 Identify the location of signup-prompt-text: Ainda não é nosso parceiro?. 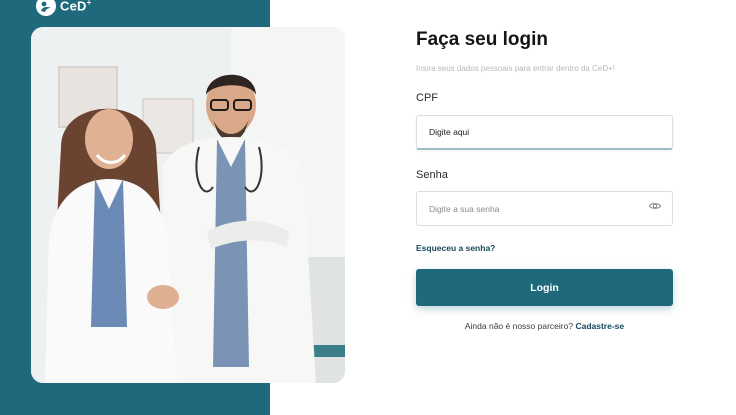
(519, 326).